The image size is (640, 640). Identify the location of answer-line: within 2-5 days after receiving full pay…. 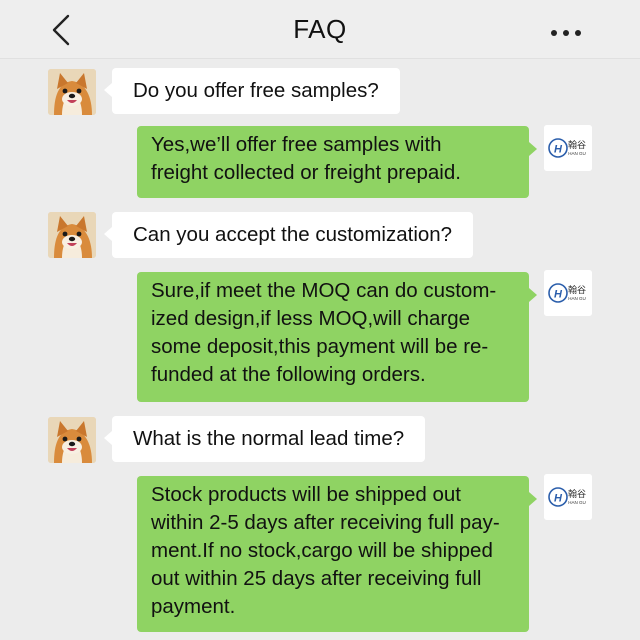
(325, 522).